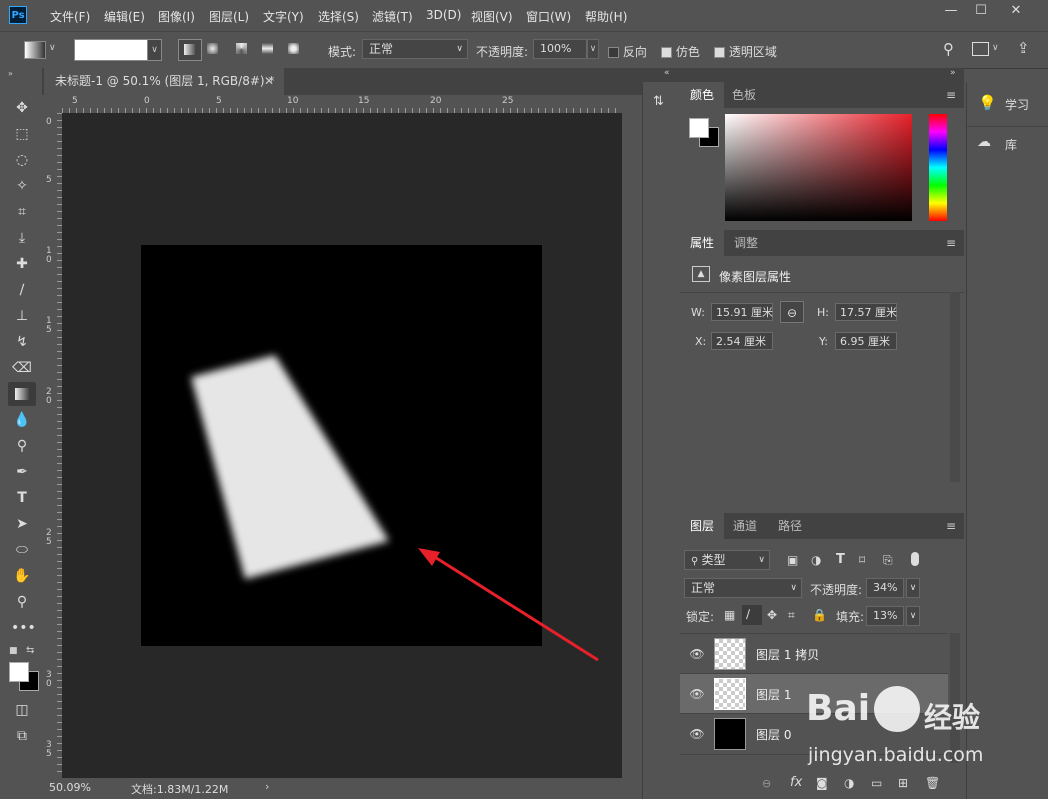  I want to click on diamond-gradient-icon, so click(293, 48).